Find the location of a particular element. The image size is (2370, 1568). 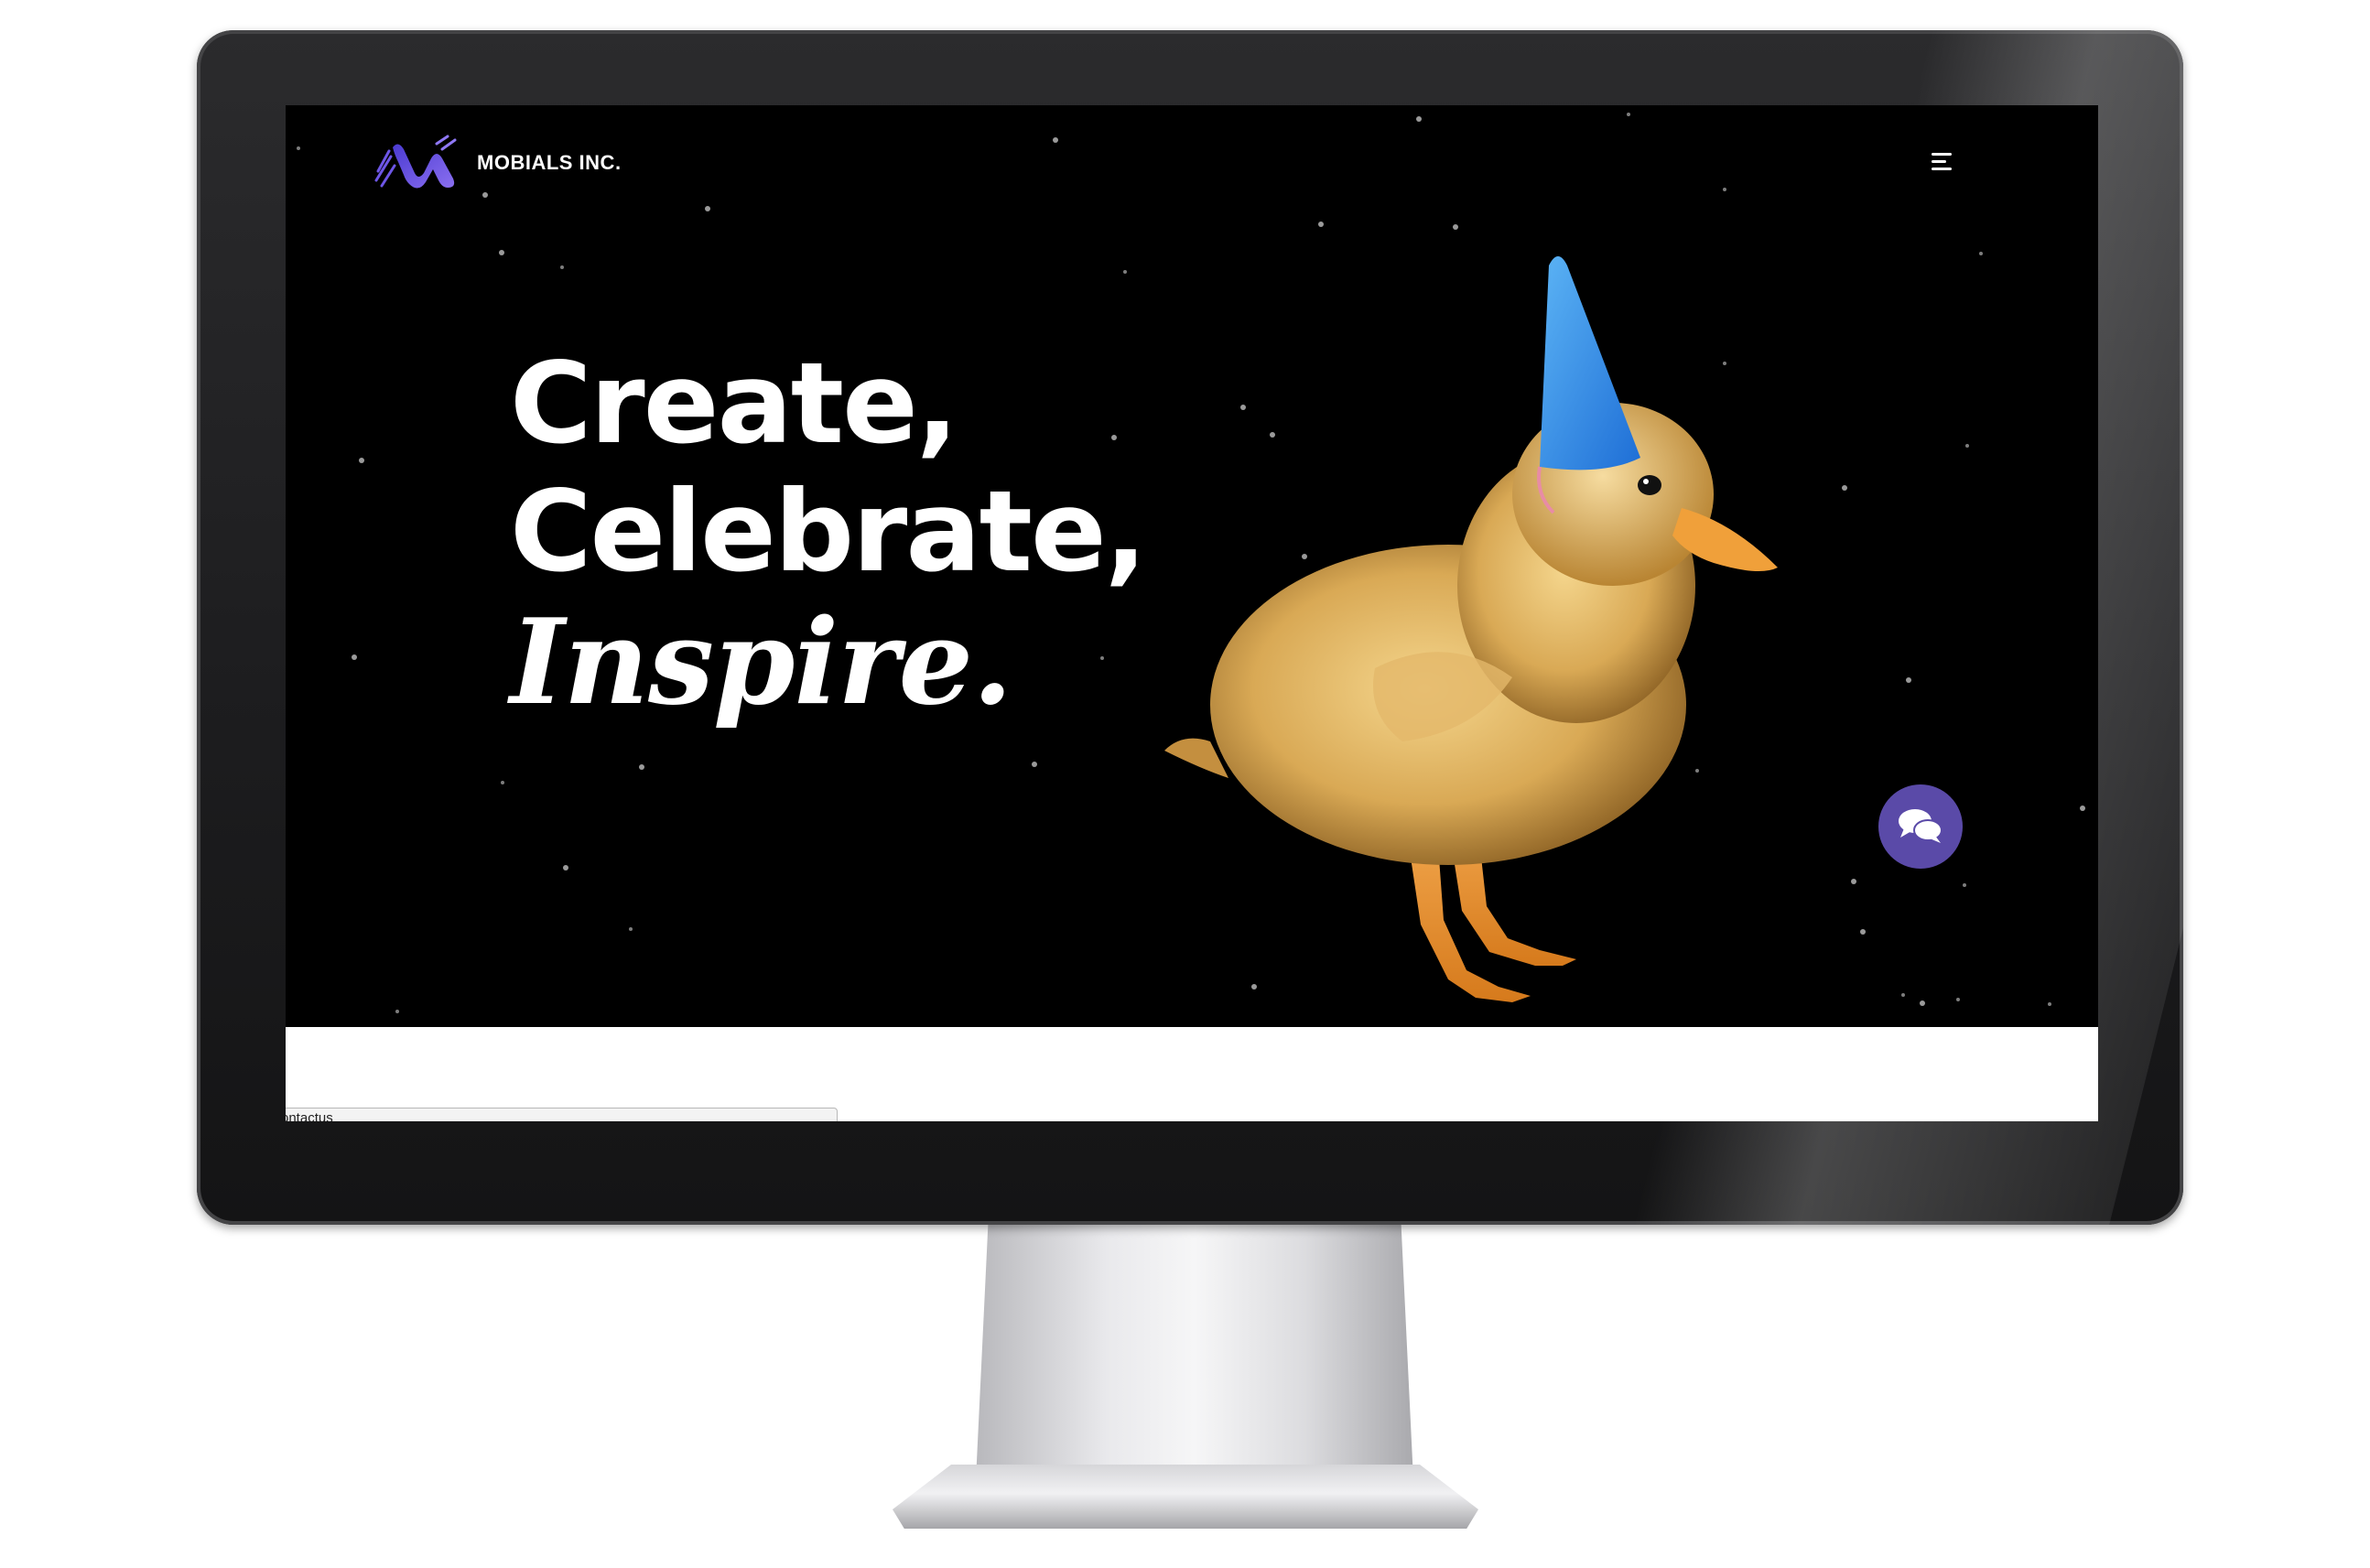

below-fold-section: ontactus is located at coordinates (1192, 1074).